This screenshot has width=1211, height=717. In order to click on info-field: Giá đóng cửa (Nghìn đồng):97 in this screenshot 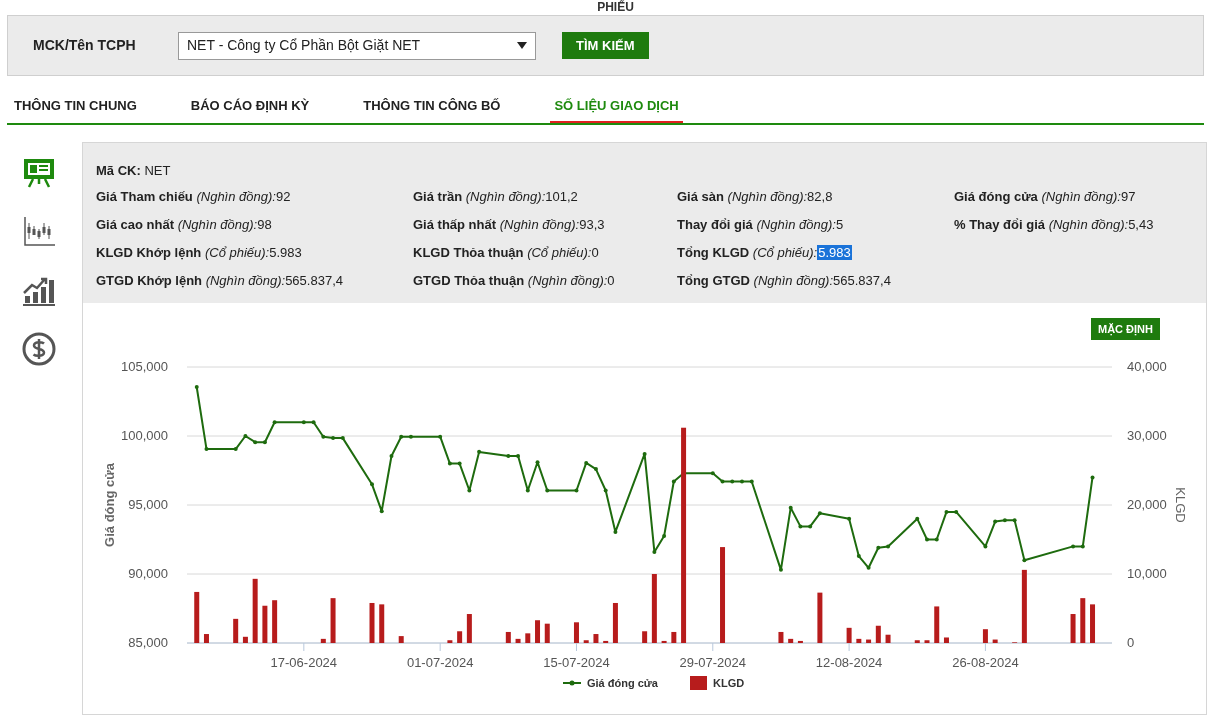, I will do `click(1080, 197)`.